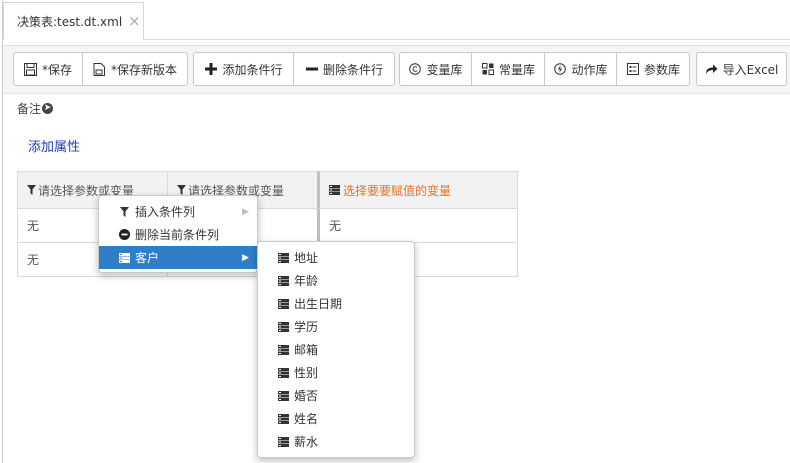 The height and width of the screenshot is (463, 790). I want to click on save-new-version-button: *保存新版本, so click(135, 69).